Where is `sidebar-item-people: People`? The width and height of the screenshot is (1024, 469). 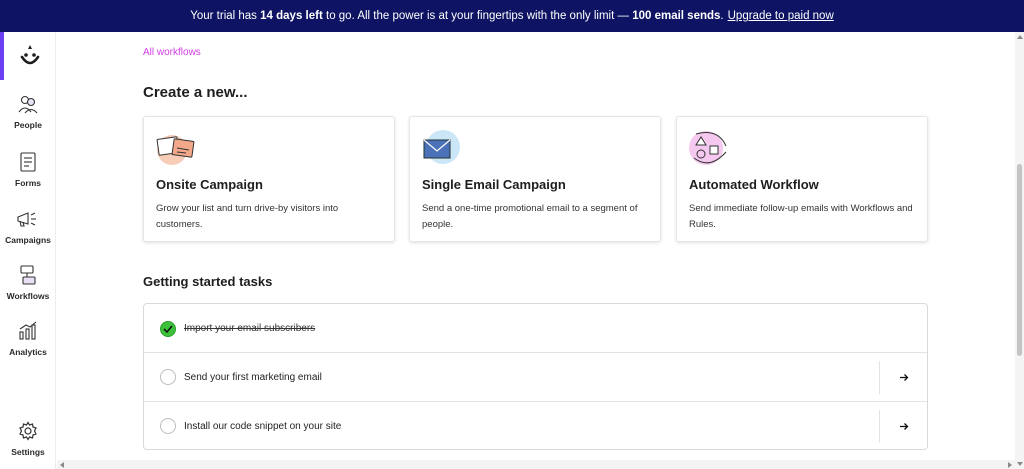
sidebar-item-people: People is located at coordinates (28, 117).